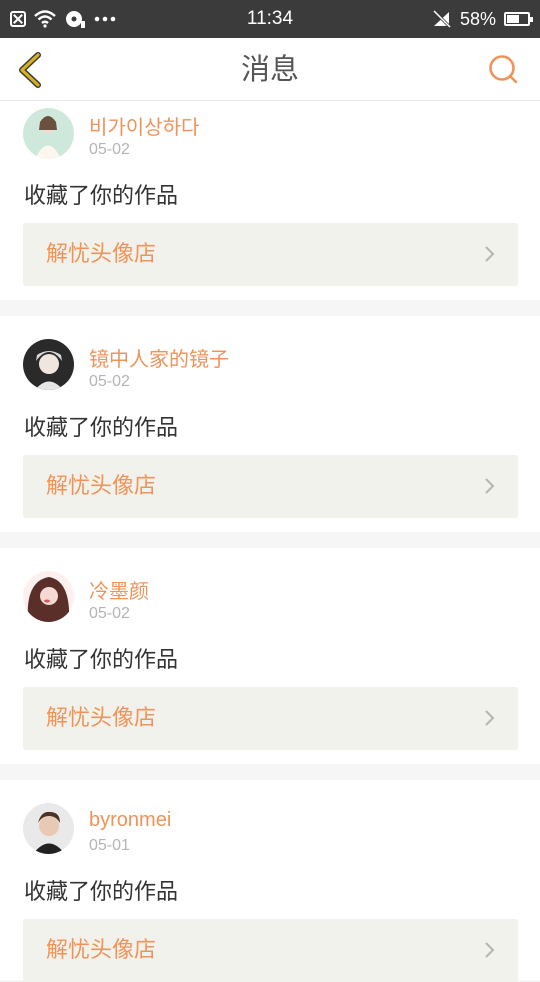  What do you see at coordinates (518, 19) in the screenshot?
I see `battery-icon` at bounding box center [518, 19].